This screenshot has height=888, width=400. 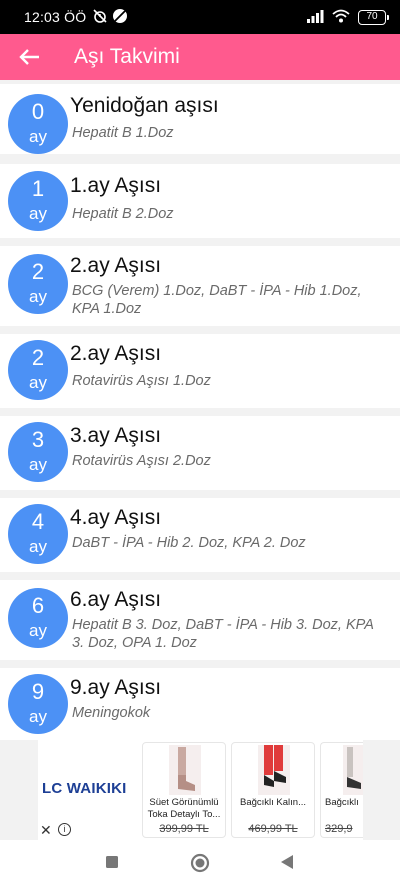 I want to click on blocked-icon, so click(x=120, y=17).